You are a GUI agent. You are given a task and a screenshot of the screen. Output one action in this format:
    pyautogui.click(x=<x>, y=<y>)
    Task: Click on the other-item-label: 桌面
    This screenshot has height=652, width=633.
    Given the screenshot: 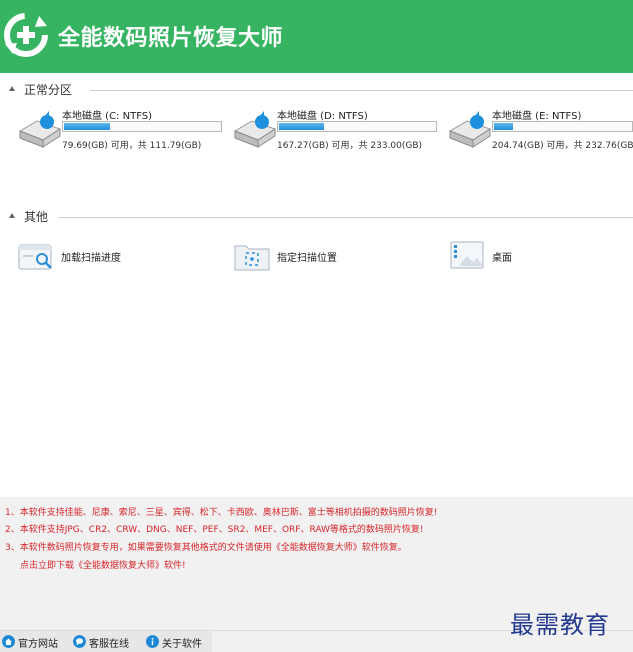 What is the action you would take?
    pyautogui.click(x=502, y=258)
    